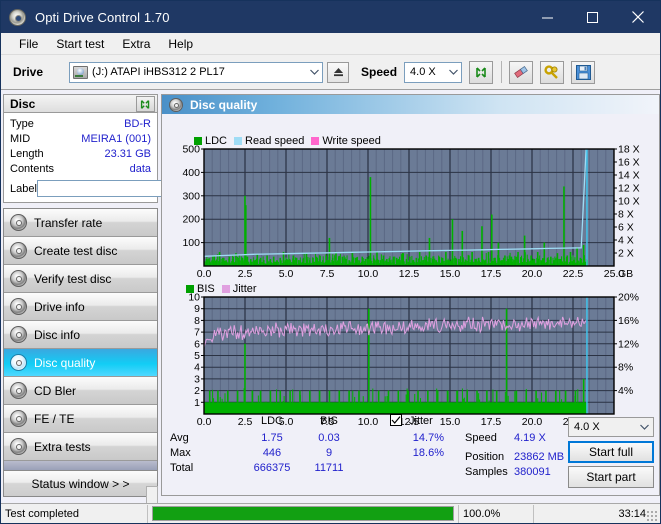 The height and width of the screenshot is (524, 661). What do you see at coordinates (628, 298) in the screenshot?
I see `svg-text: 20%` at bounding box center [628, 298].